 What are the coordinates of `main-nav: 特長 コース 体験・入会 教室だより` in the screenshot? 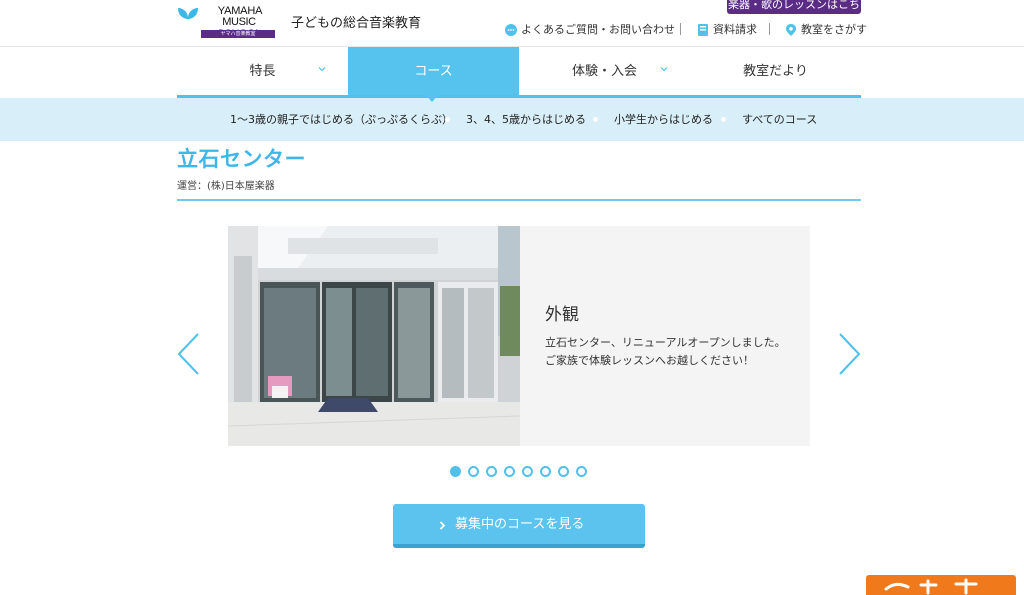 It's located at (512, 72).